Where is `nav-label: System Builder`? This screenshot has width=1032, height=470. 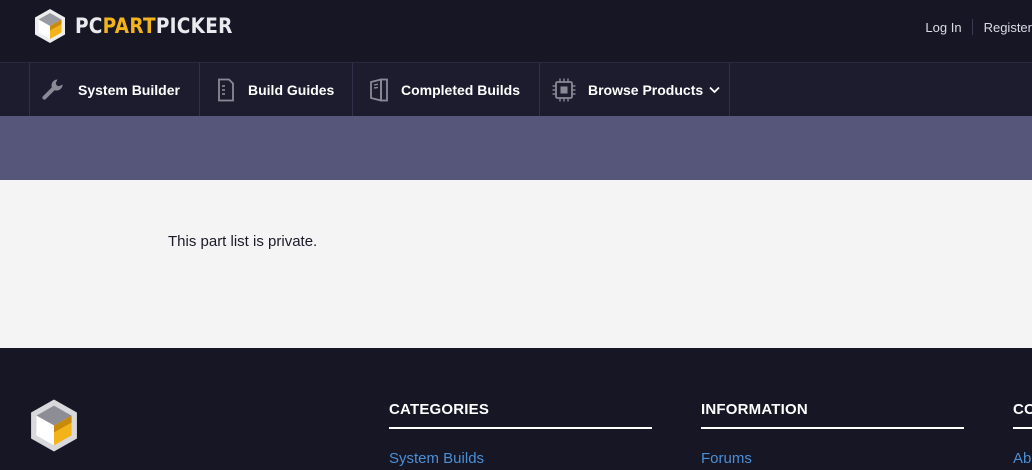 nav-label: System Builder is located at coordinates (129, 89).